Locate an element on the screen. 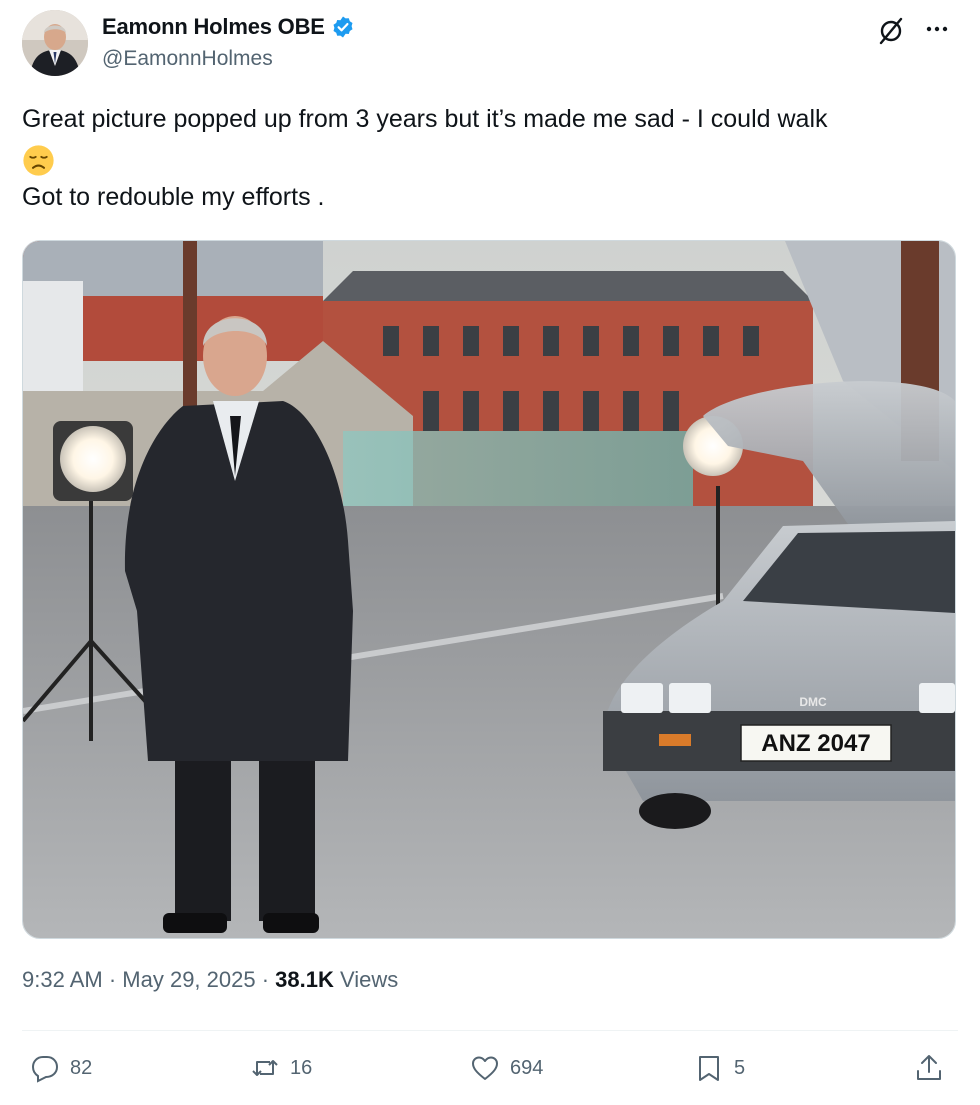 The height and width of the screenshot is (1105, 980). reply-icon is located at coordinates (45, 1069).